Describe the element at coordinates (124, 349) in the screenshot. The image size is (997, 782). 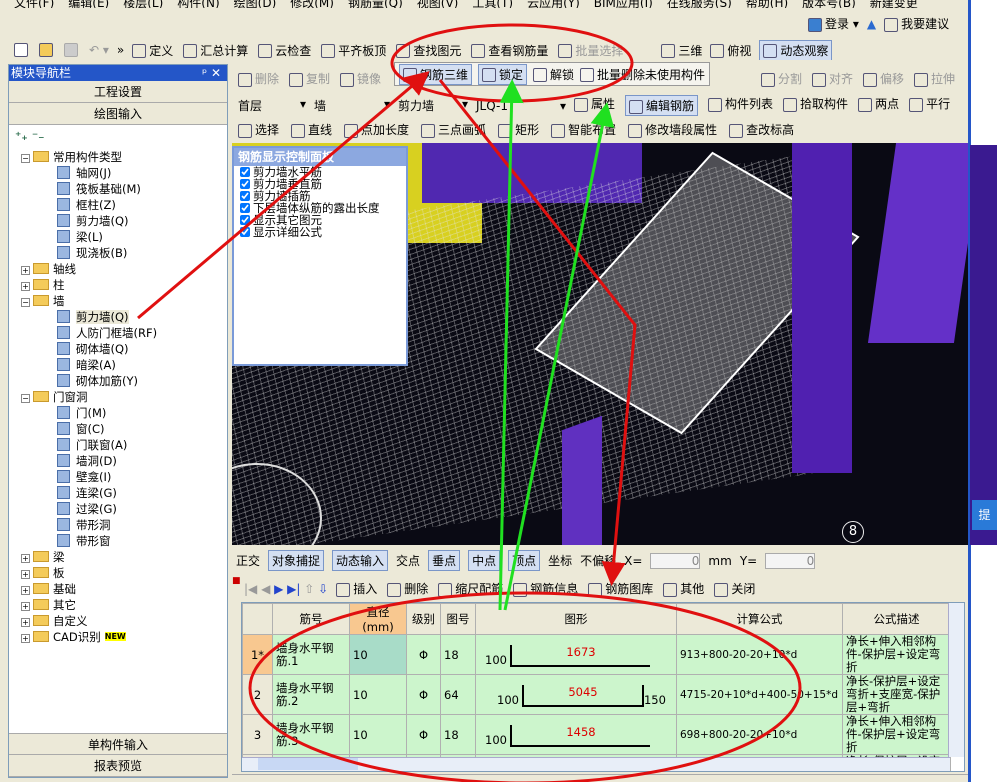
I see `tree-item: 砌体墙(Q)` at that location.